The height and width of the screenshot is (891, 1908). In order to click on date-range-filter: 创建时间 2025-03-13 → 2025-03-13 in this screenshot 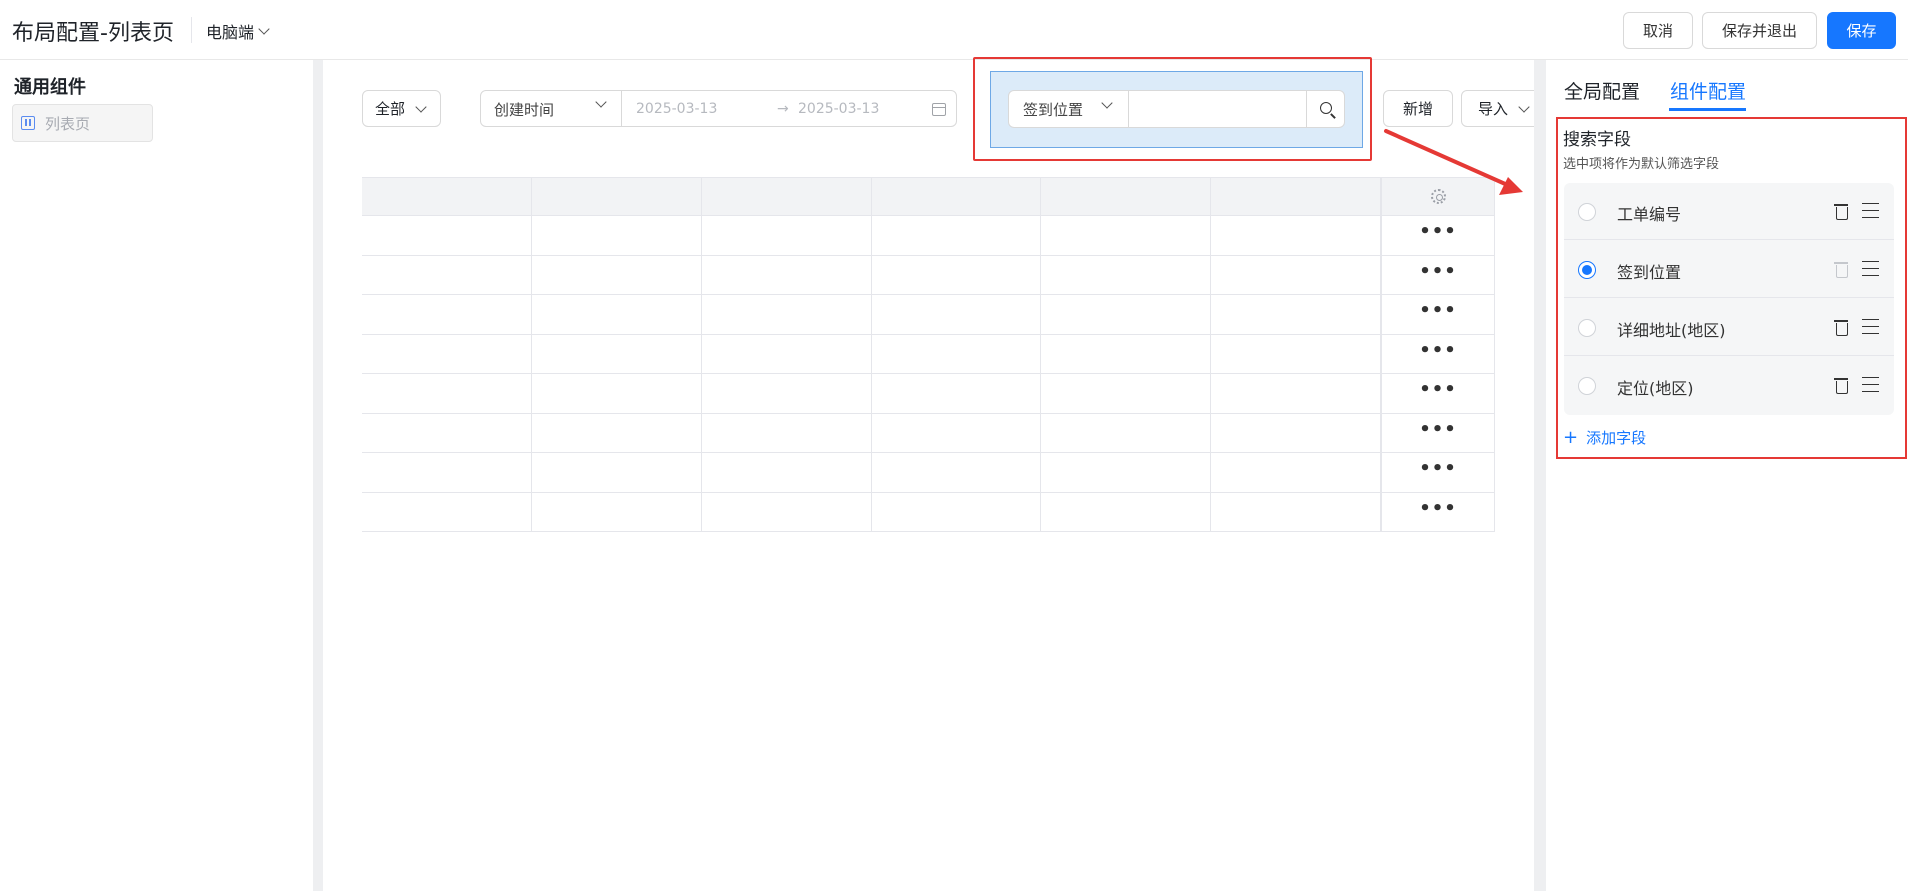, I will do `click(718, 108)`.